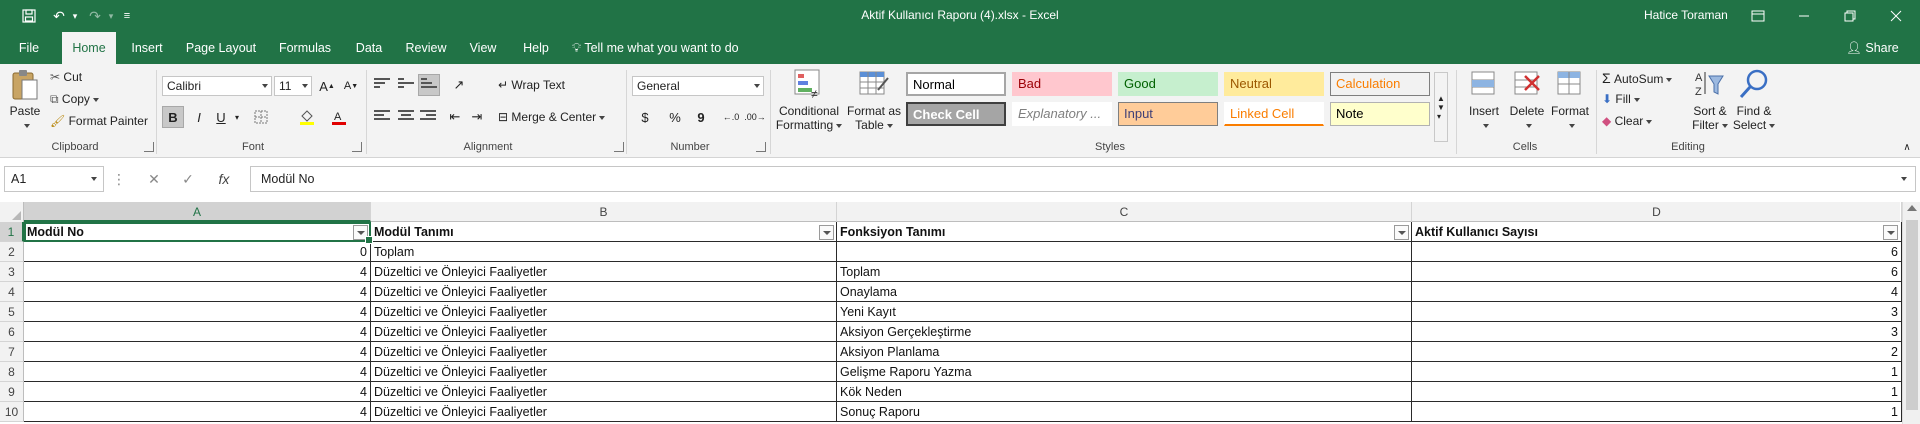 The height and width of the screenshot is (424, 1920). What do you see at coordinates (1124, 332) in the screenshot?
I see `cell-fonksiyon-tanimi: Aksiyon Gerçekleştirme` at bounding box center [1124, 332].